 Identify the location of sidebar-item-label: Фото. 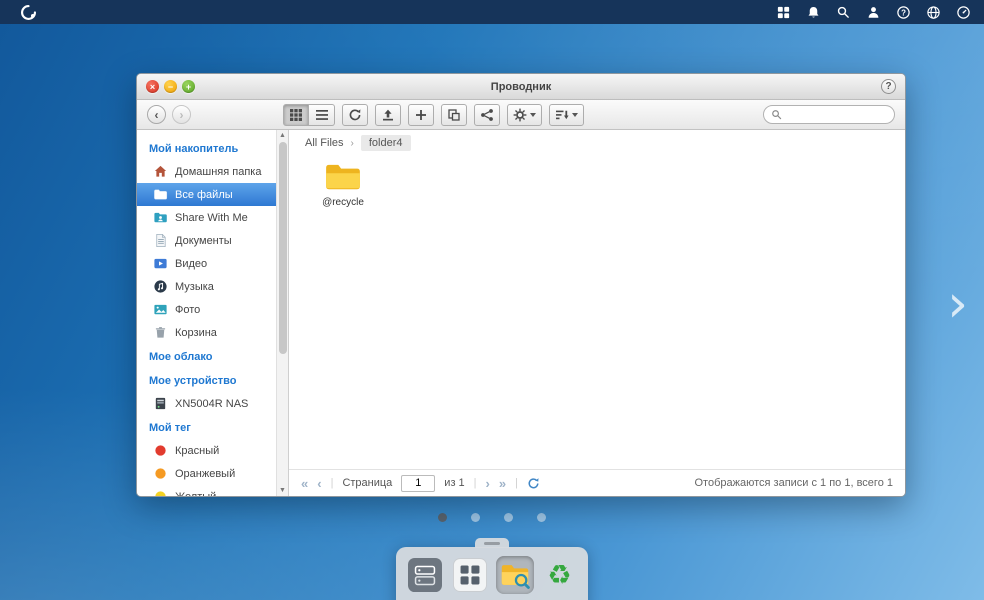
(188, 309).